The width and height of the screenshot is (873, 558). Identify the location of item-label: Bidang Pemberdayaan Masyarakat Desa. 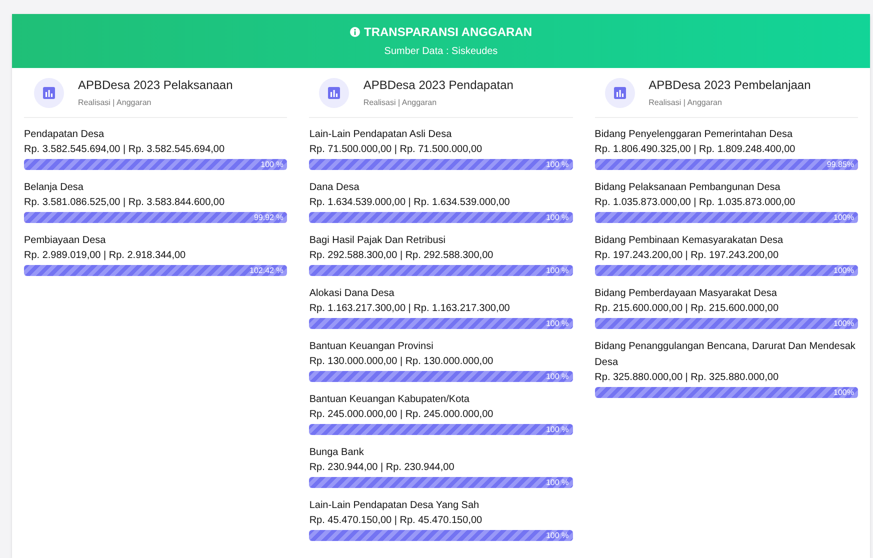
(686, 294).